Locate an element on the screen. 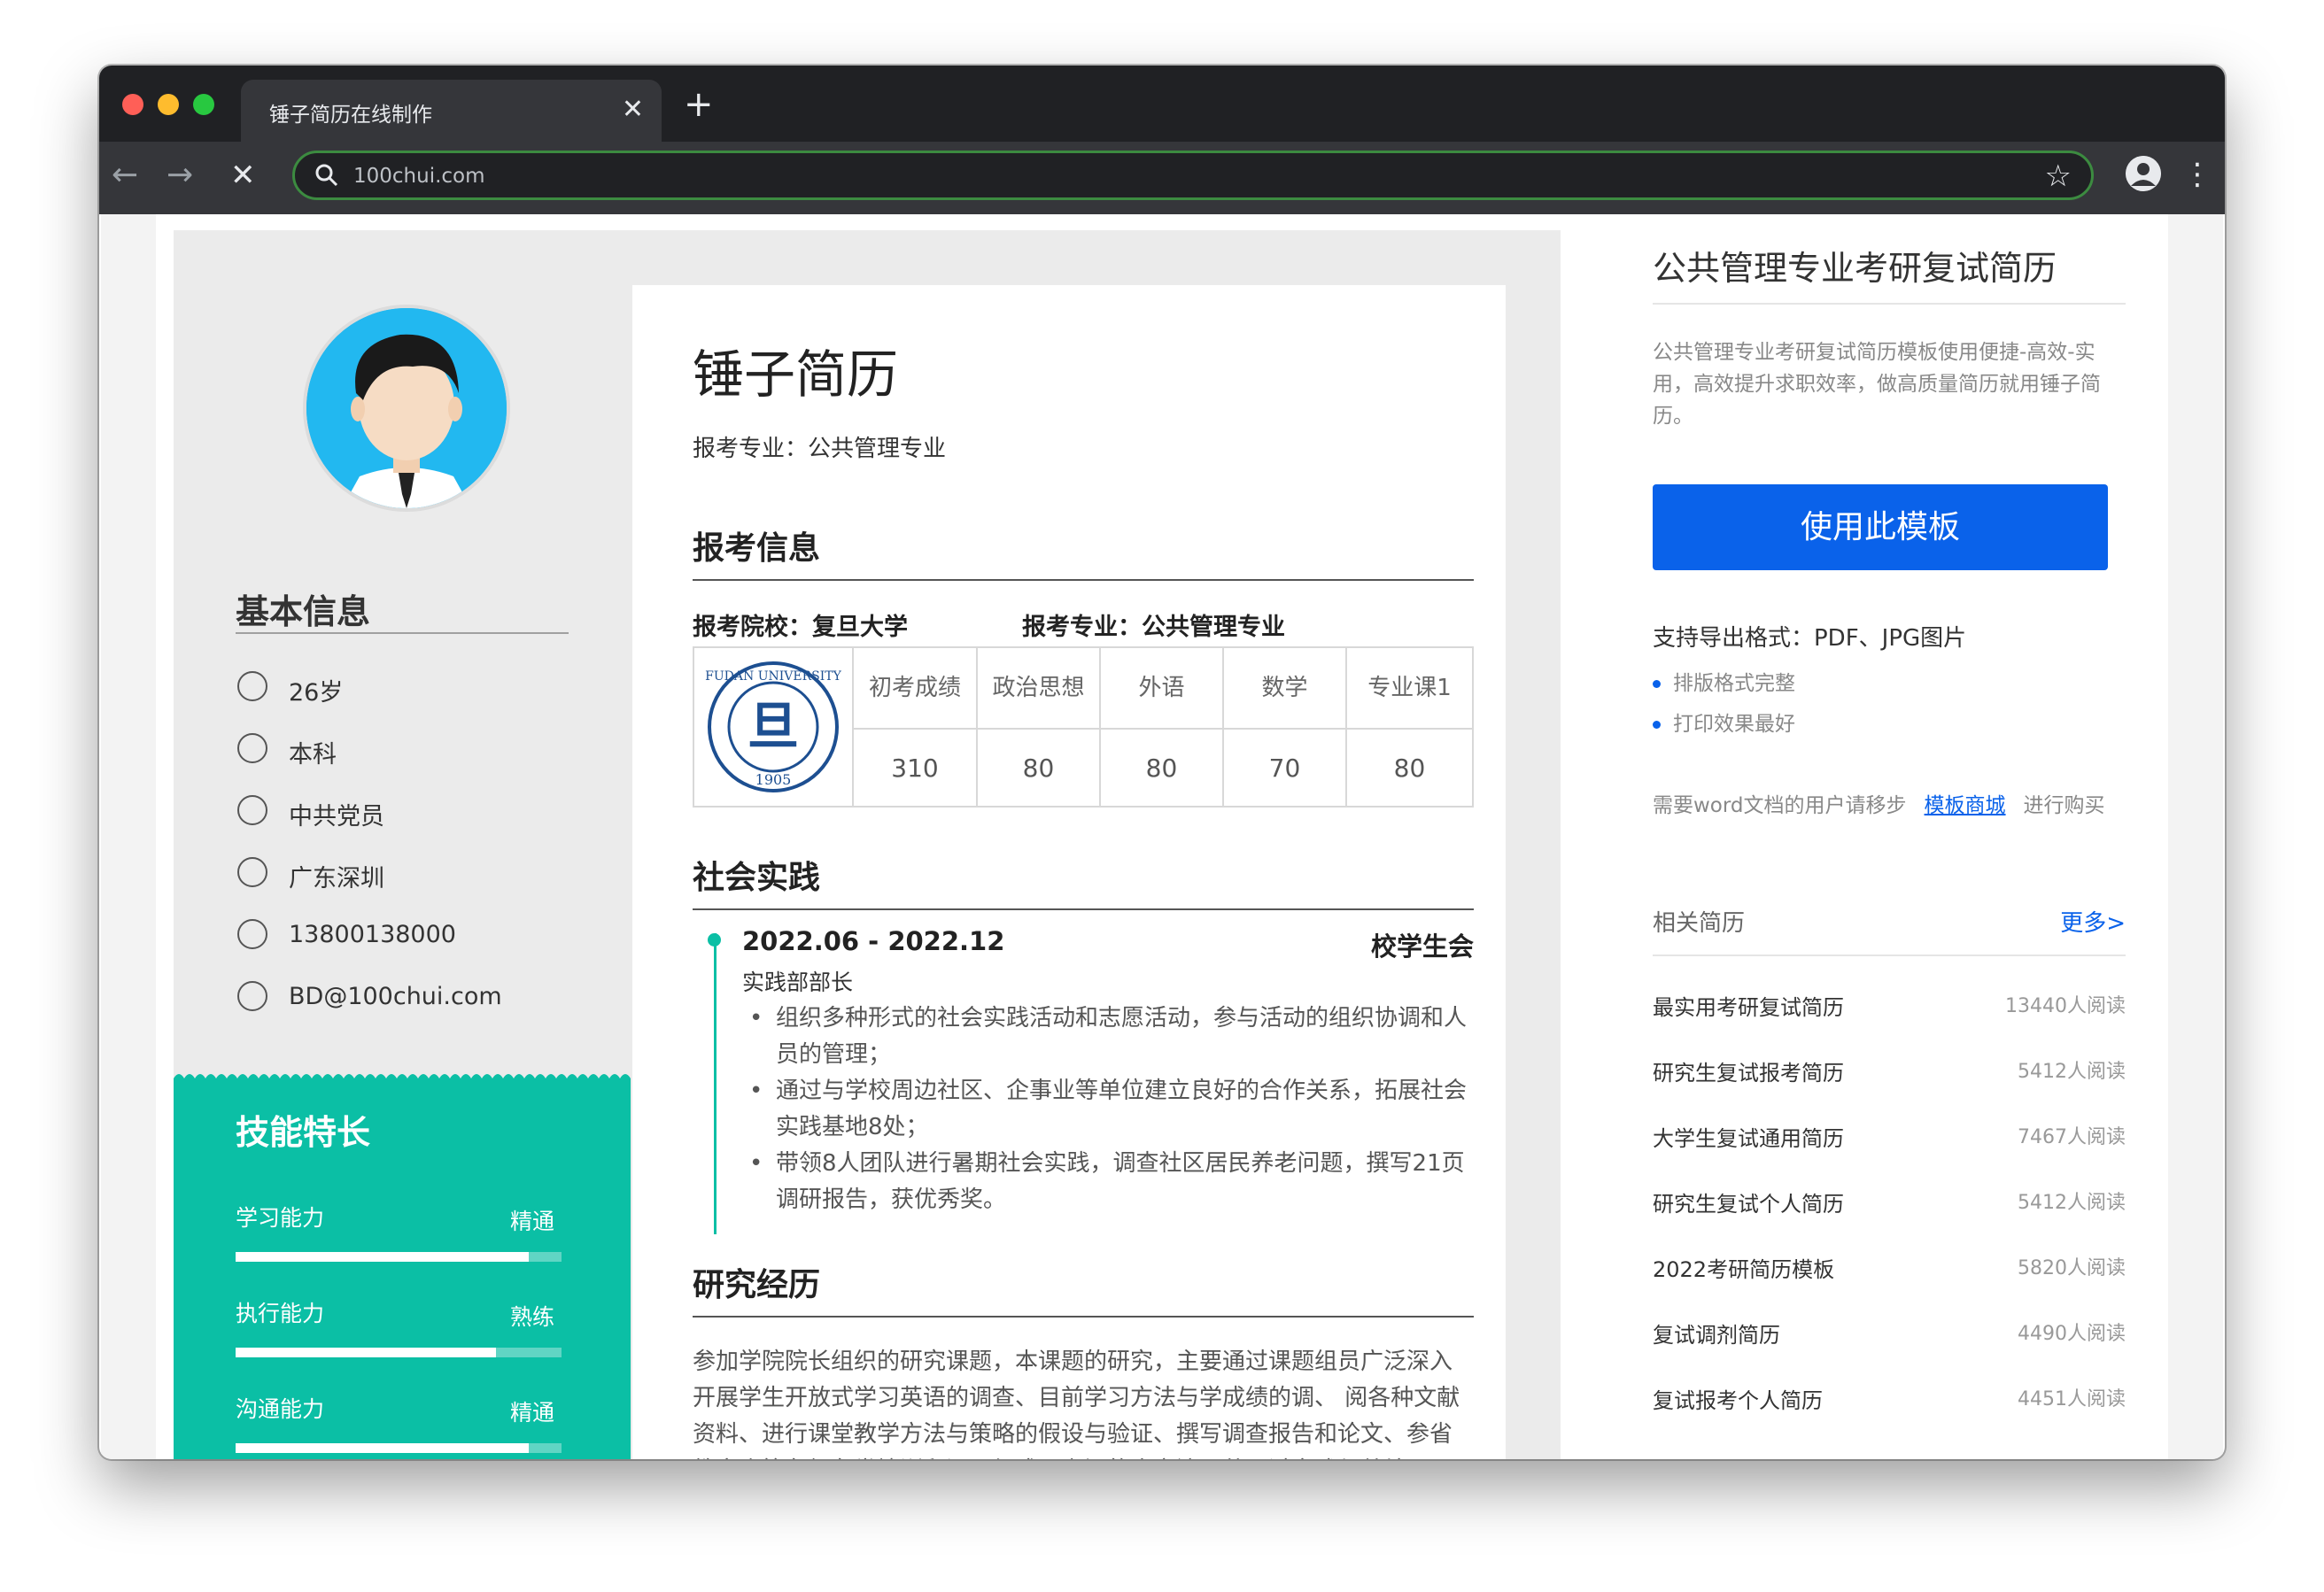  word-suffix: 进行购买 is located at coordinates (2064, 805).